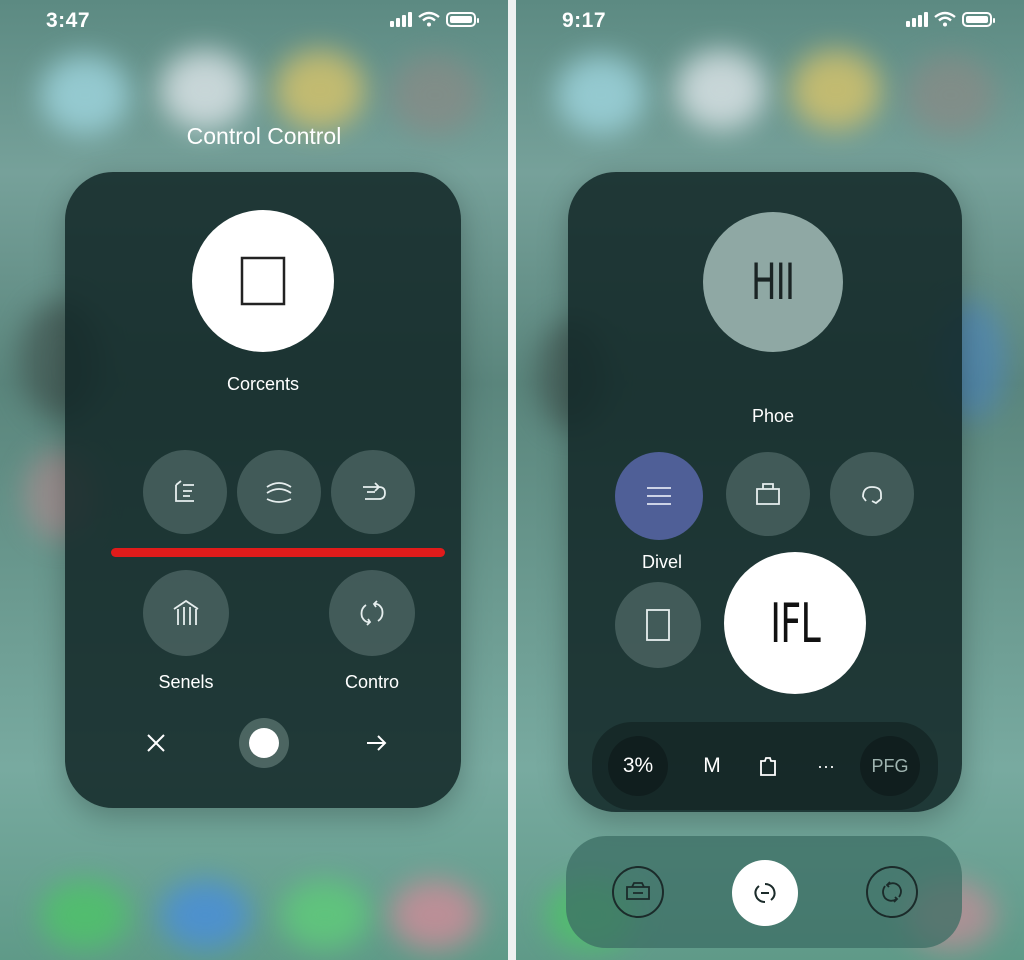  I want to click on close-button, so click(156, 743).